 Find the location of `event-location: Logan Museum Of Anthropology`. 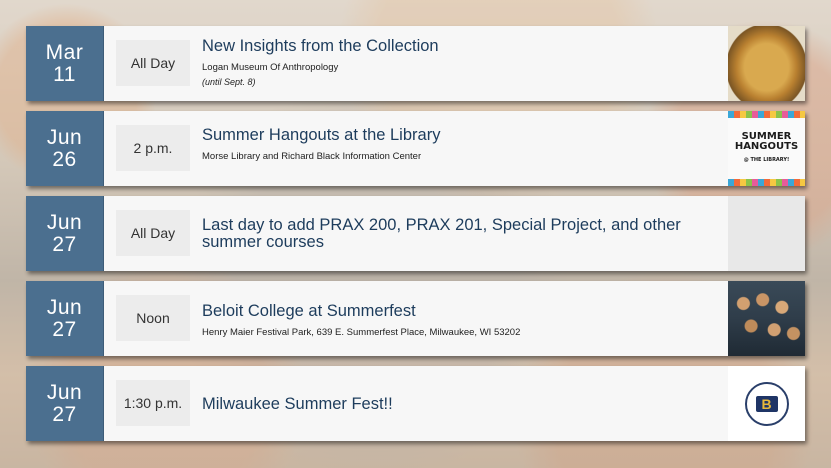

event-location: Logan Museum Of Anthropology is located at coordinates (270, 67).